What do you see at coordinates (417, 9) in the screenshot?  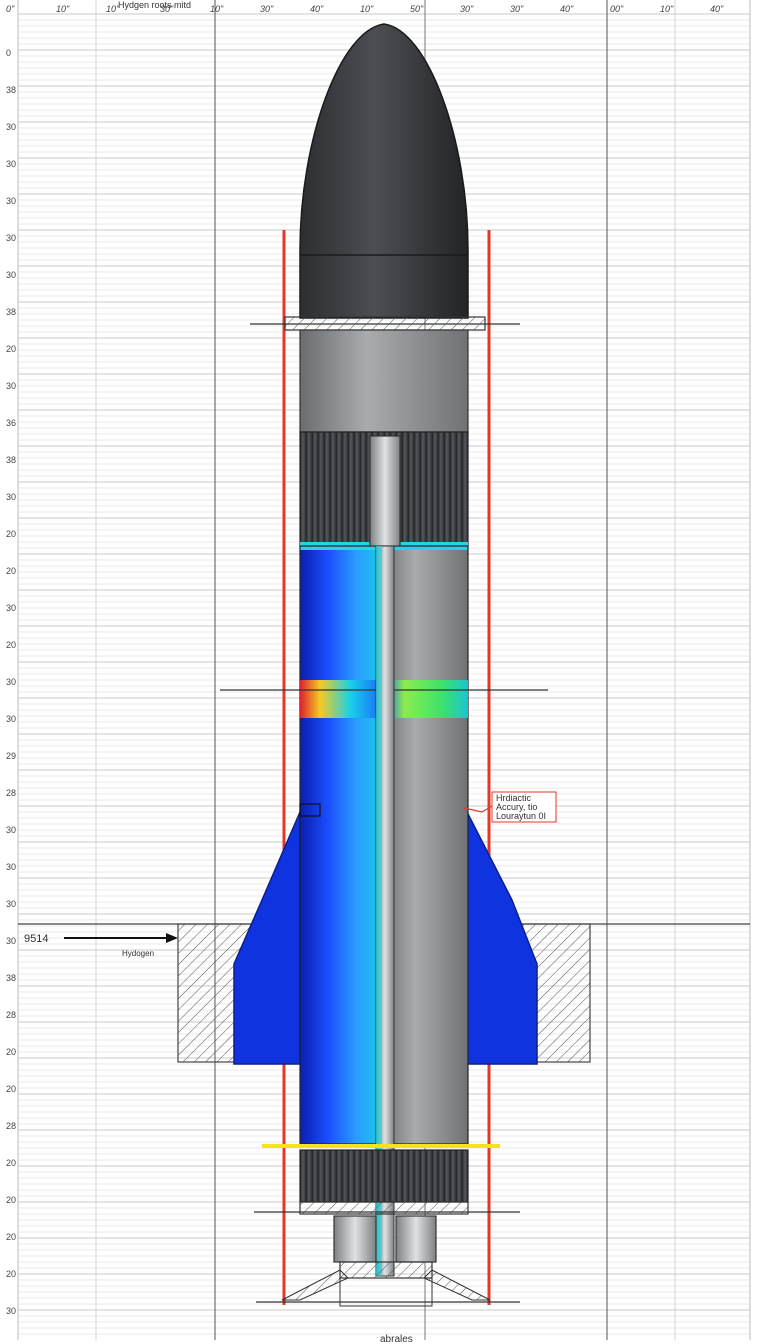 I see `top-tick-label: 50"` at bounding box center [417, 9].